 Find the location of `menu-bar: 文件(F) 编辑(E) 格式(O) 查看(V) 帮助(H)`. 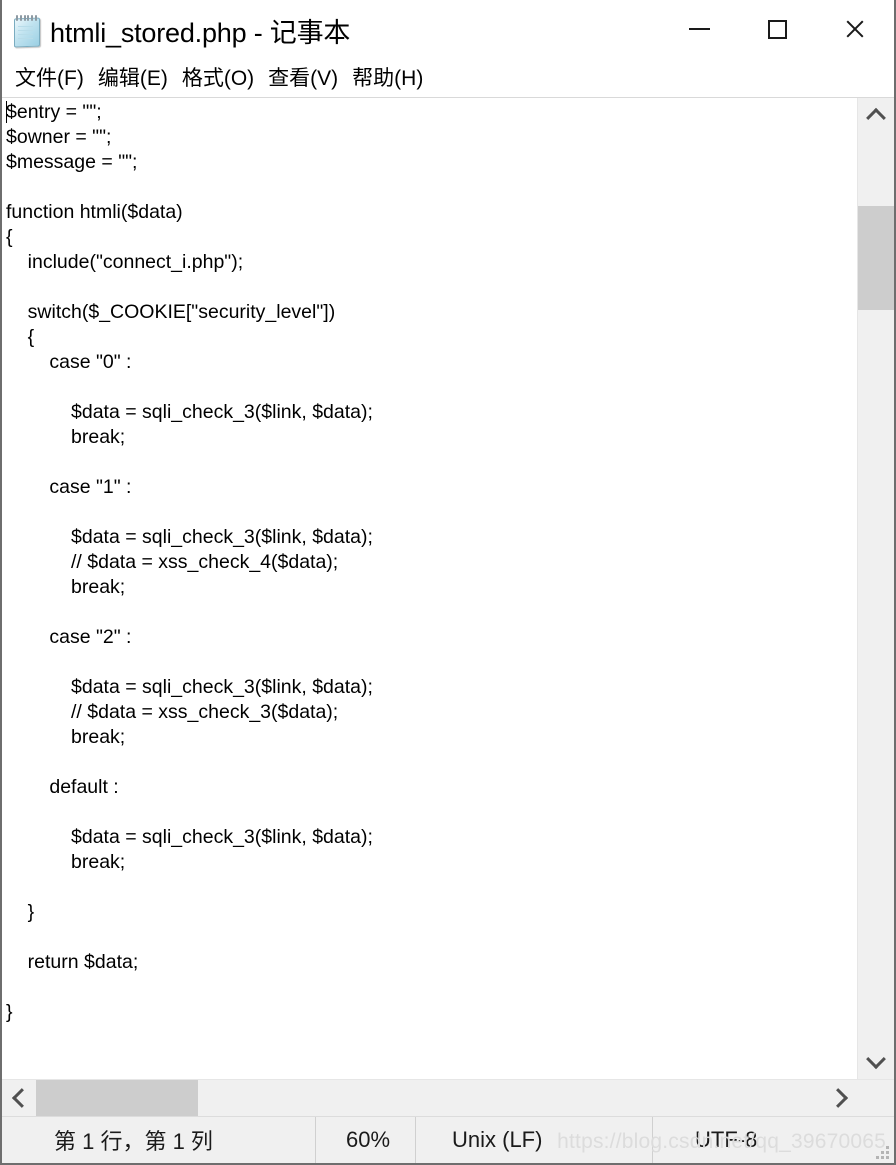

menu-bar: 文件(F) 编辑(E) 格式(O) 查看(V) 帮助(H) is located at coordinates (448, 79).